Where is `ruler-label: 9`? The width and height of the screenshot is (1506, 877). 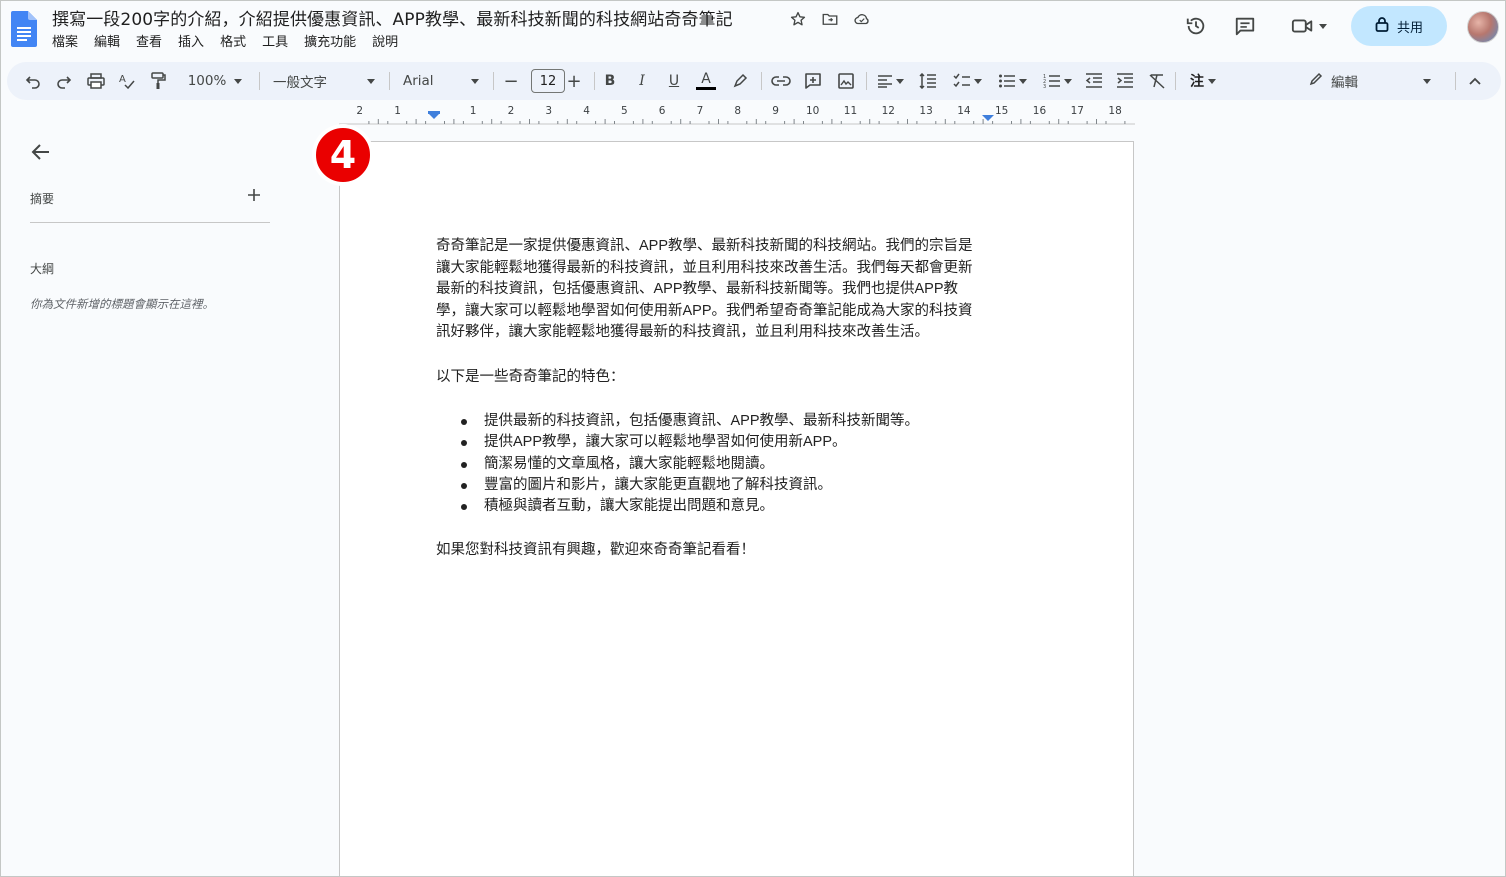 ruler-label: 9 is located at coordinates (775, 111).